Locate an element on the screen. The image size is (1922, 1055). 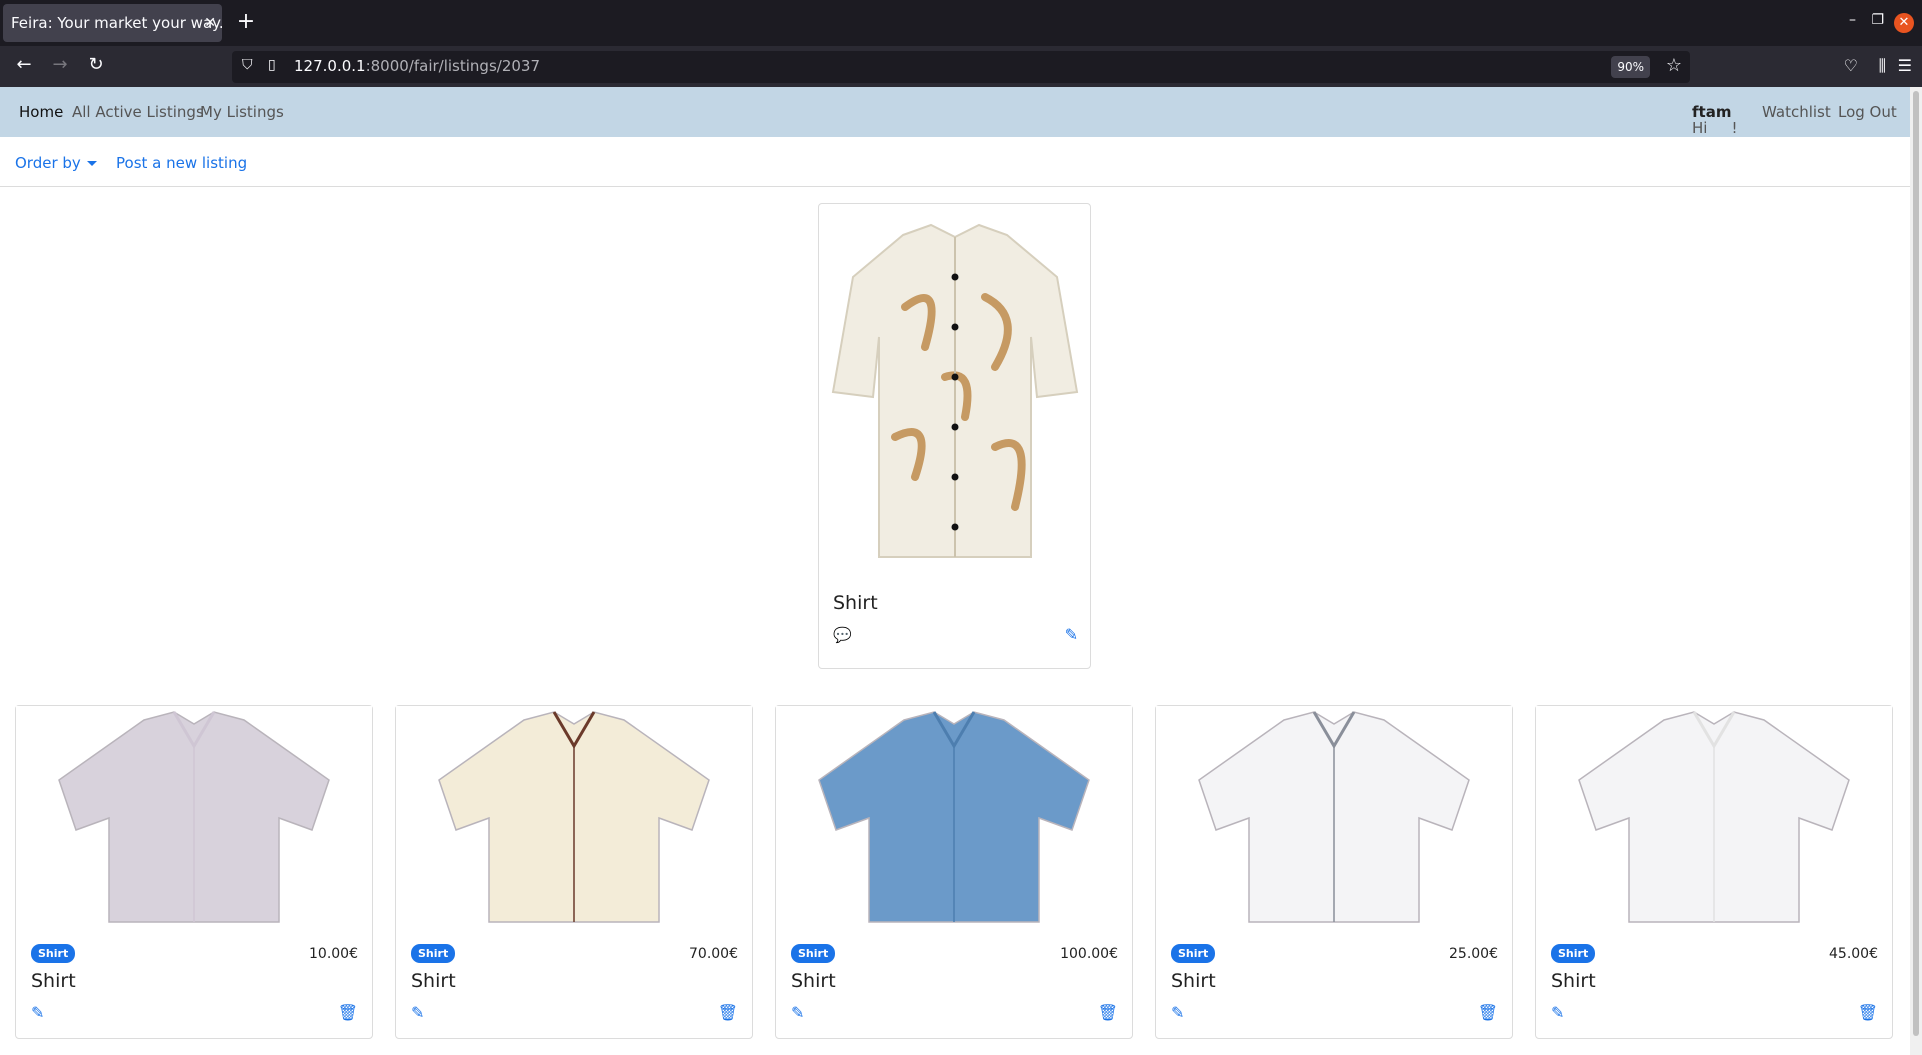
menu-icon: ☰ is located at coordinates (1905, 65).